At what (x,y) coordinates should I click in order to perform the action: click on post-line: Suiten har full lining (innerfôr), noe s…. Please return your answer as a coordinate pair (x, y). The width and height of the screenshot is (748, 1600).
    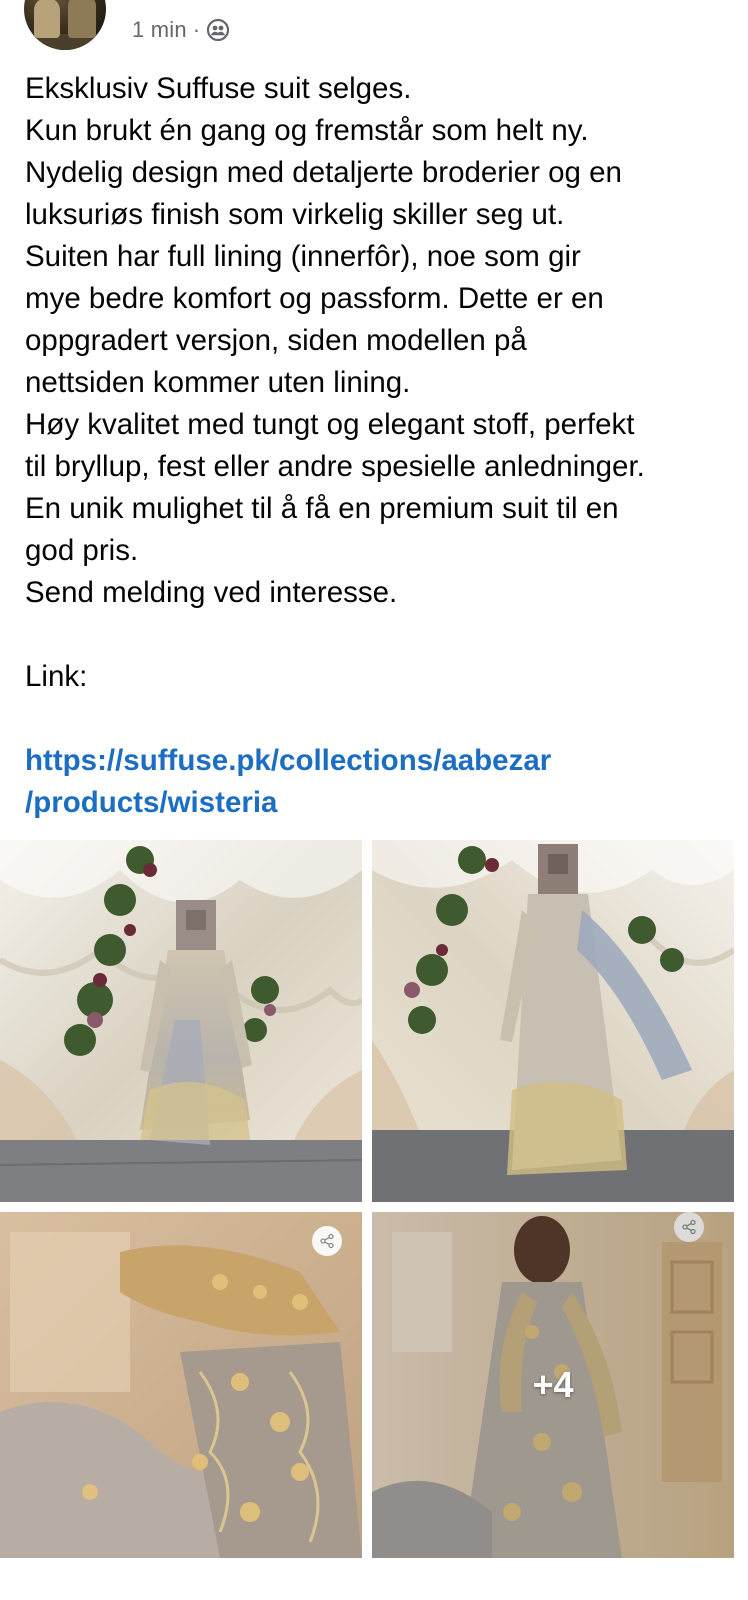
    Looking at the image, I should click on (303, 256).